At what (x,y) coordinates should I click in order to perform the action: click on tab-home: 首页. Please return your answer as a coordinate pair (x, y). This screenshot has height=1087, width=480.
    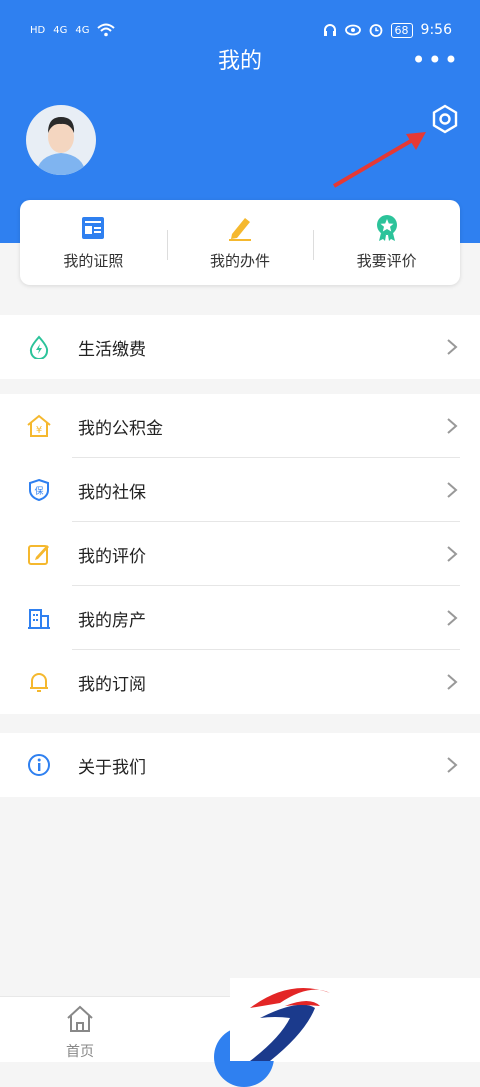
    Looking at the image, I should click on (80, 1032).